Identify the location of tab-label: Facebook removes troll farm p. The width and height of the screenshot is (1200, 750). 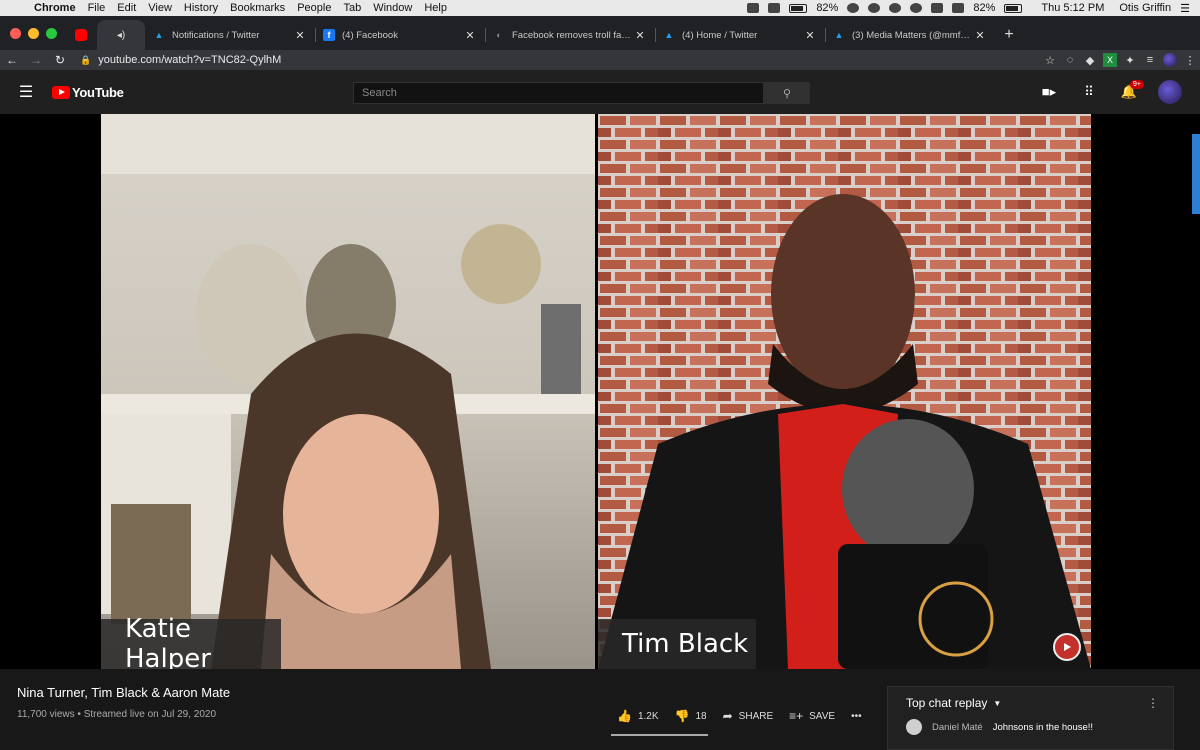
(572, 35).